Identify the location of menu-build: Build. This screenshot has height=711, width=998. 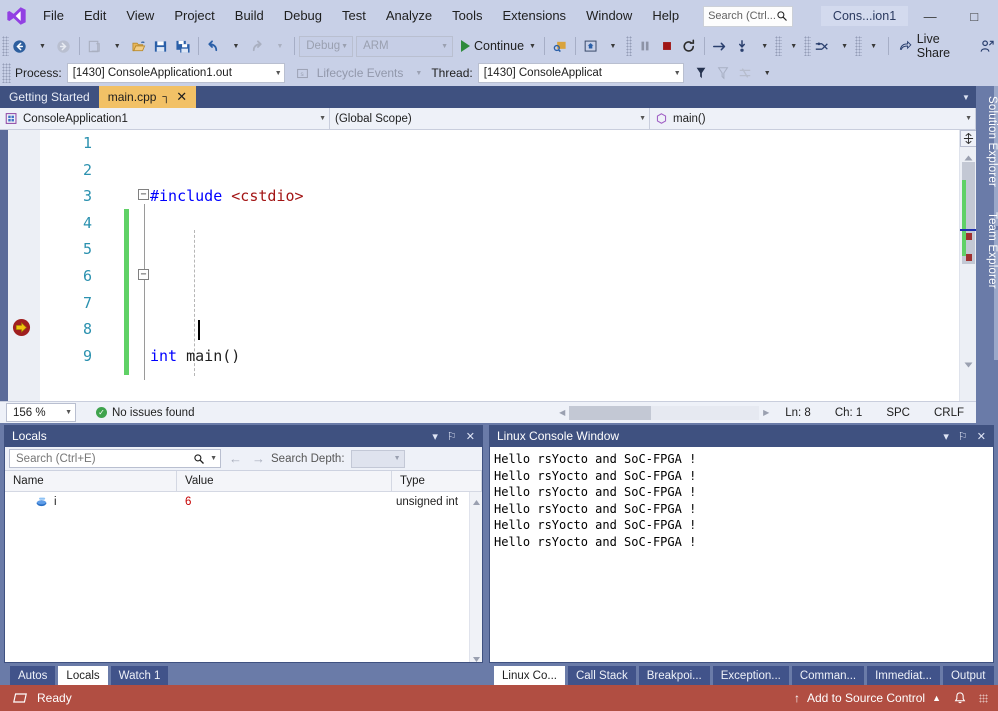
(249, 16).